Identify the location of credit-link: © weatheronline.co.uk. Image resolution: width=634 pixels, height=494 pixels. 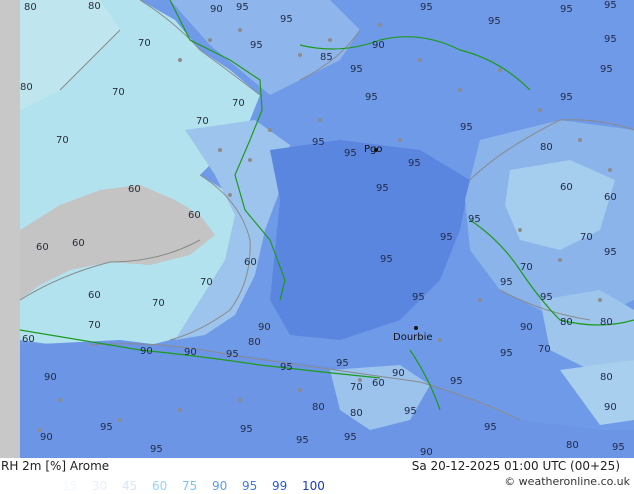
(567, 481).